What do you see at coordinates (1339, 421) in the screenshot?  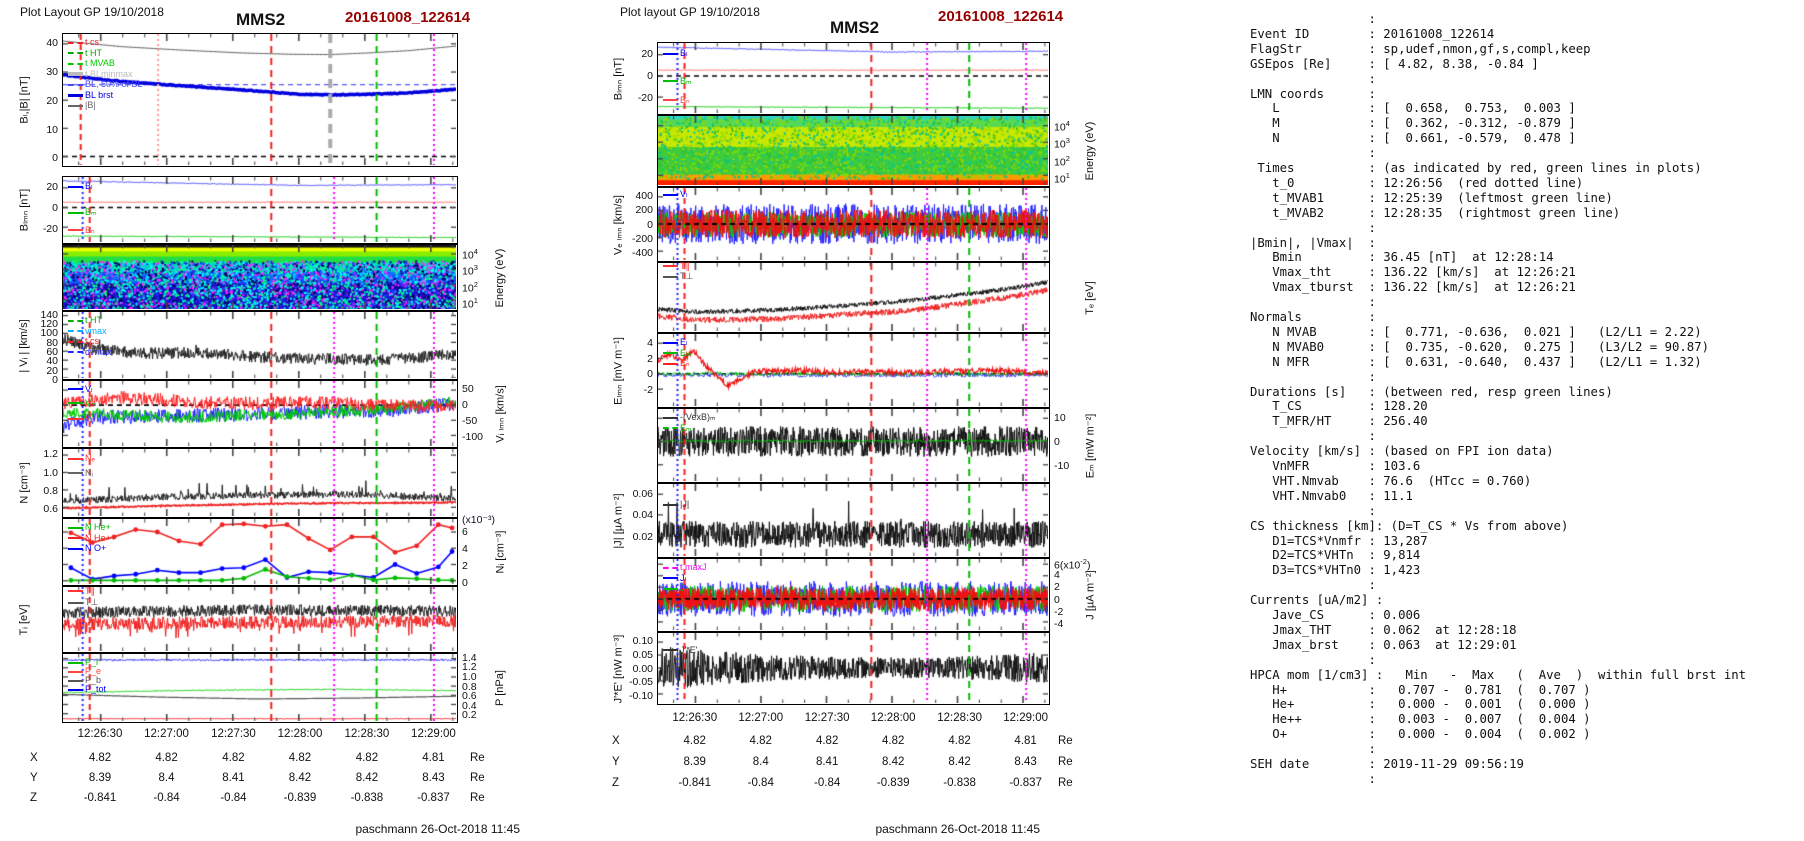 I see `info-line: T_MFR/HT : 256.40` at bounding box center [1339, 421].